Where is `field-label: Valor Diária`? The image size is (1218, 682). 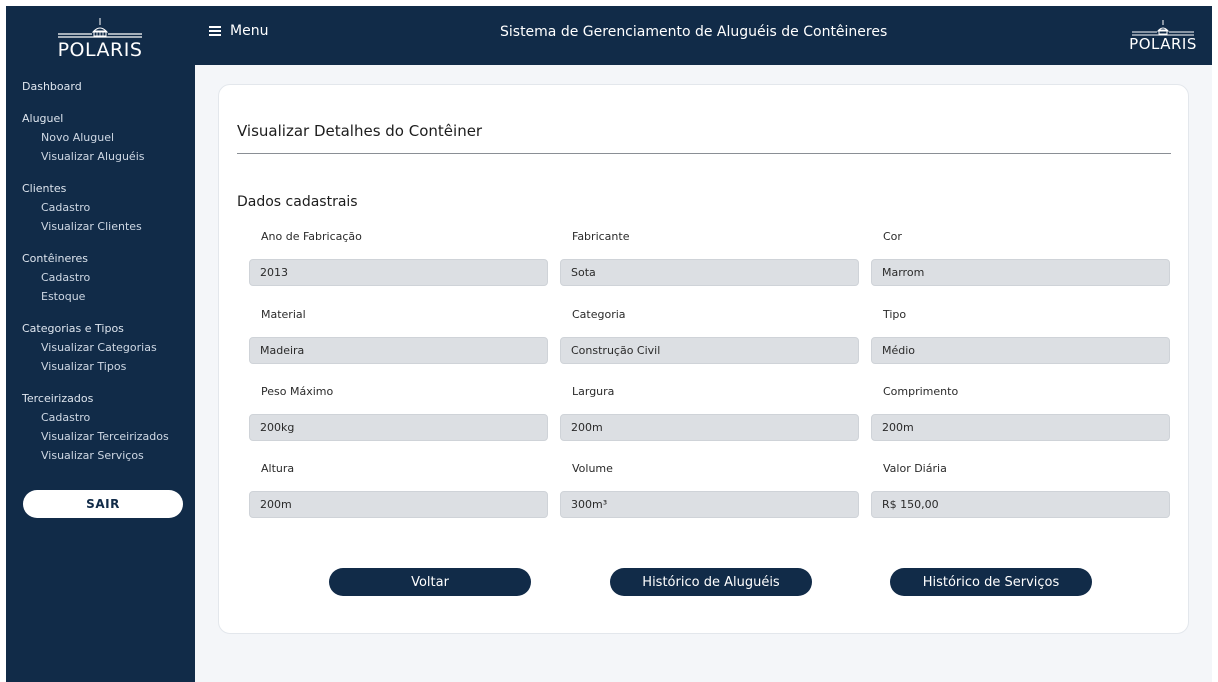 field-label: Valor Diária is located at coordinates (915, 468).